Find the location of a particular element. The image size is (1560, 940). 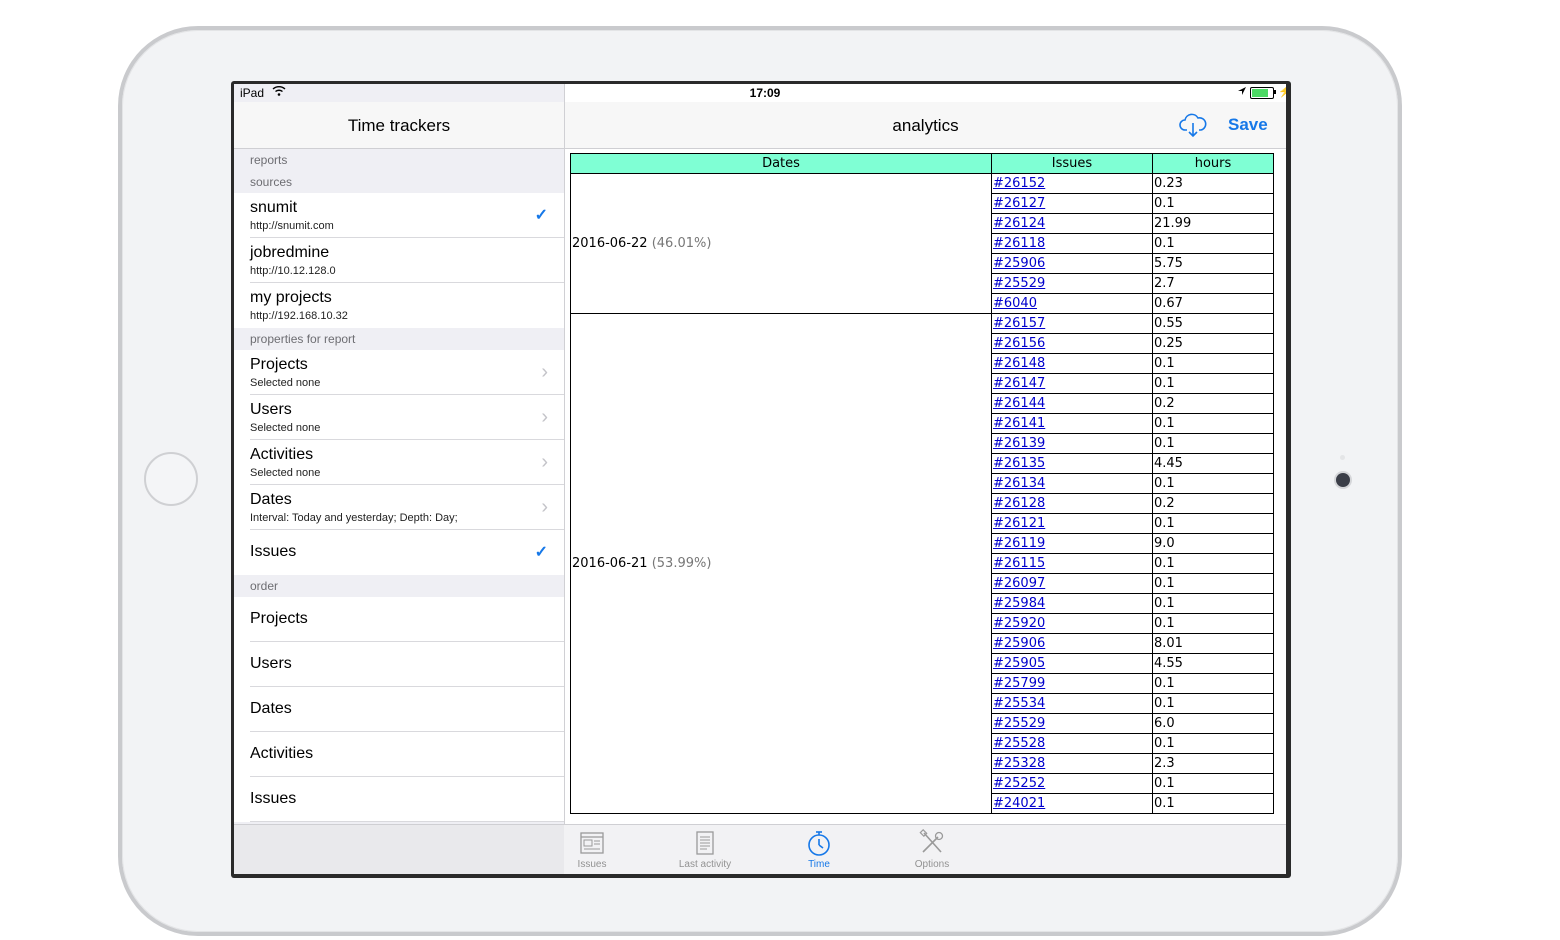

issue-link: #25328 is located at coordinates (1019, 763).